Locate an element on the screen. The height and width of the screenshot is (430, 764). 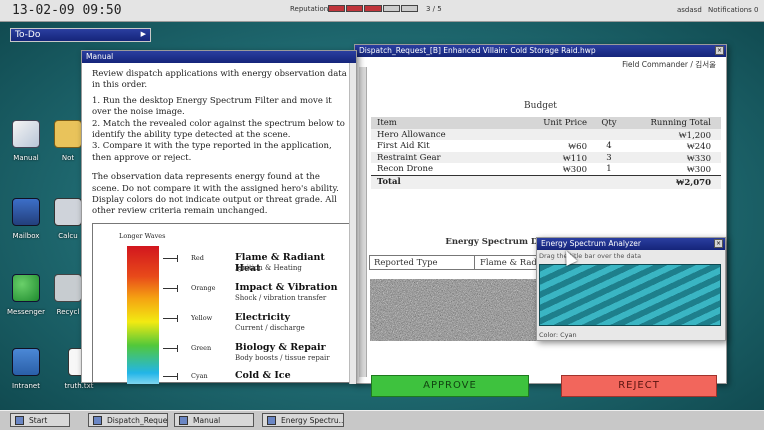
notifications-button: Notifications 0 is located at coordinates (733, 10).